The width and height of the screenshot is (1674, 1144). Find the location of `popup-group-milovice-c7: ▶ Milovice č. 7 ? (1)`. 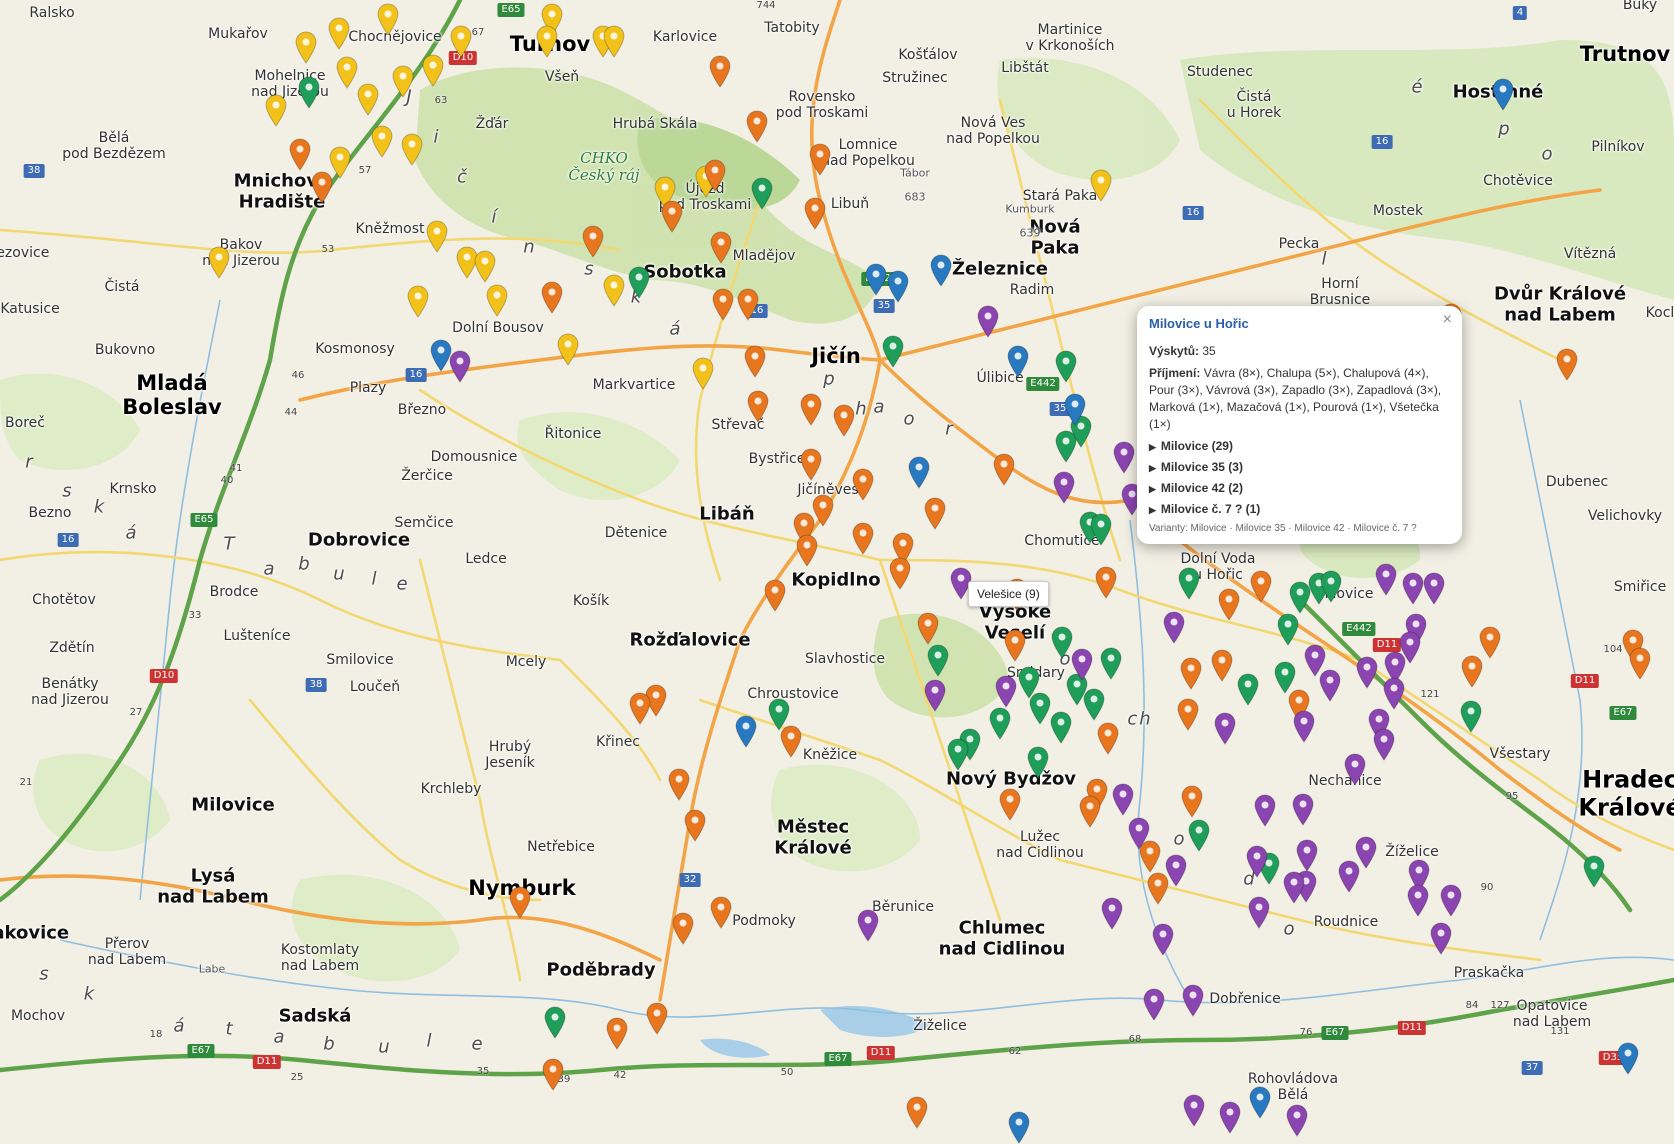

popup-group-milovice-c7: ▶ Milovice č. 7 ? (1) is located at coordinates (1299, 509).